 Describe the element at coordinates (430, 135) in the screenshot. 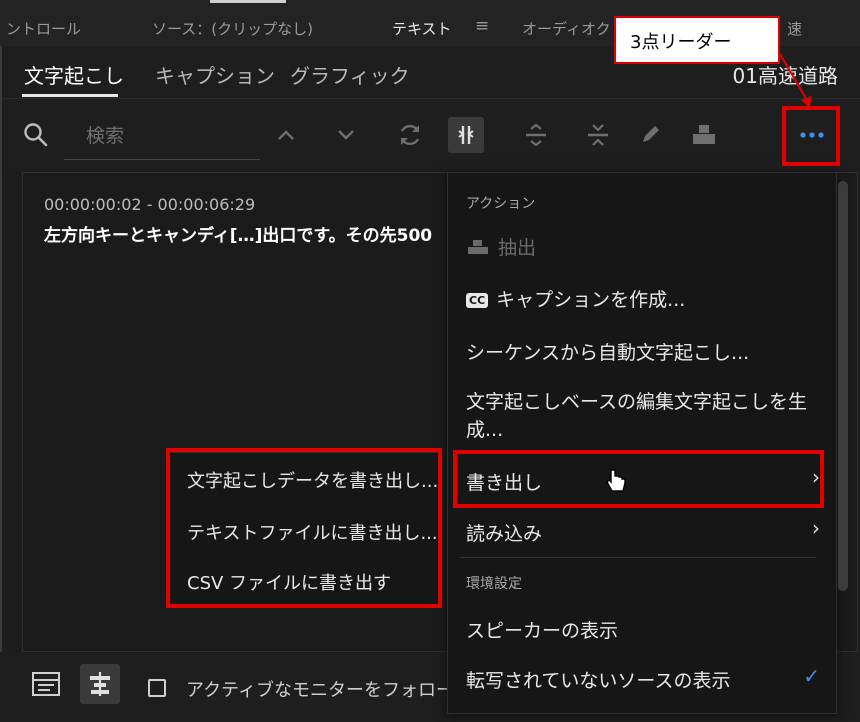

I see `transcript-toolbar: 検索` at that location.